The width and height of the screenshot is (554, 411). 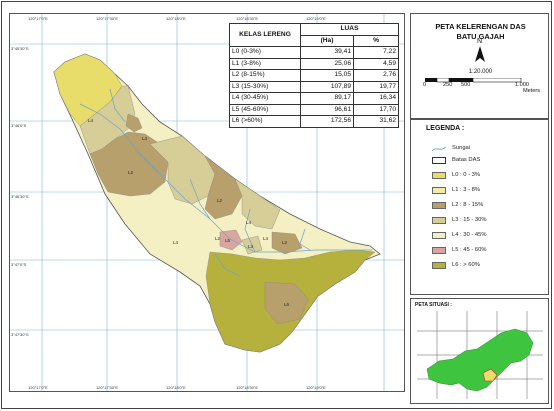 What do you see at coordinates (473, 80) in the screenshot?
I see `scale-bar` at bounding box center [473, 80].